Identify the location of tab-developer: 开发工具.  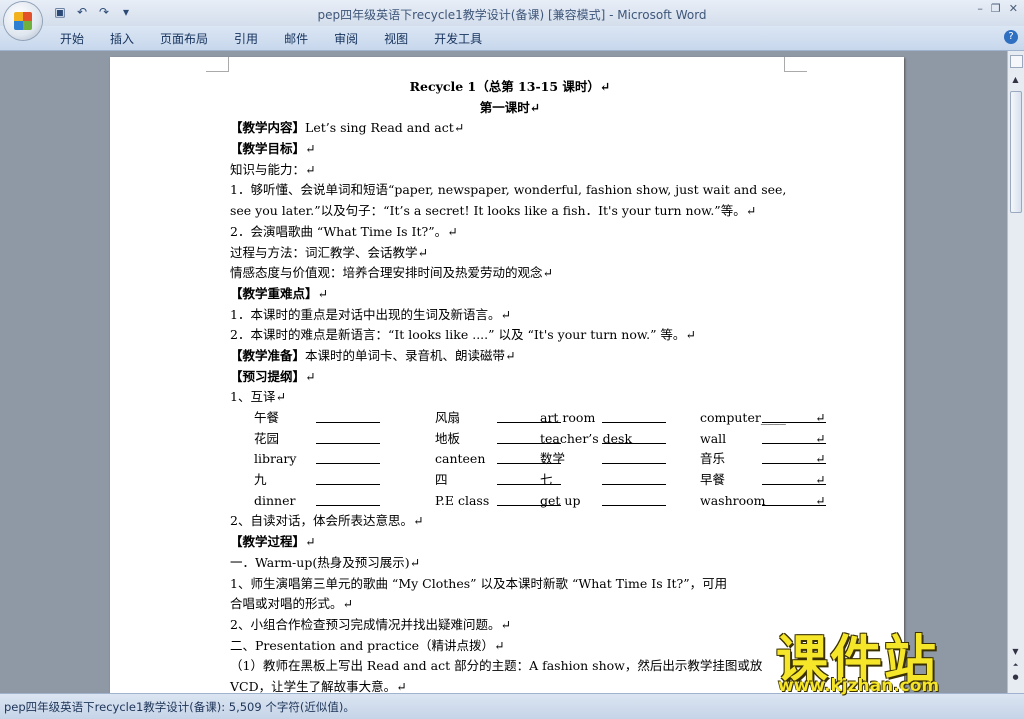
(465, 38).